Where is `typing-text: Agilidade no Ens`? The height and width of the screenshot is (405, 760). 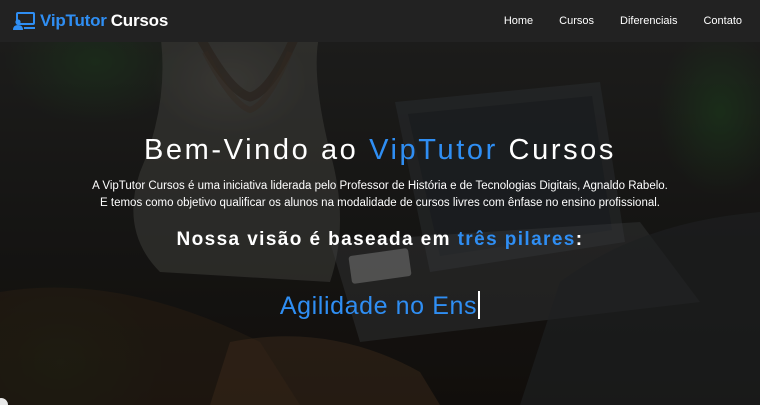
typing-text: Agilidade no Ens is located at coordinates (380, 306).